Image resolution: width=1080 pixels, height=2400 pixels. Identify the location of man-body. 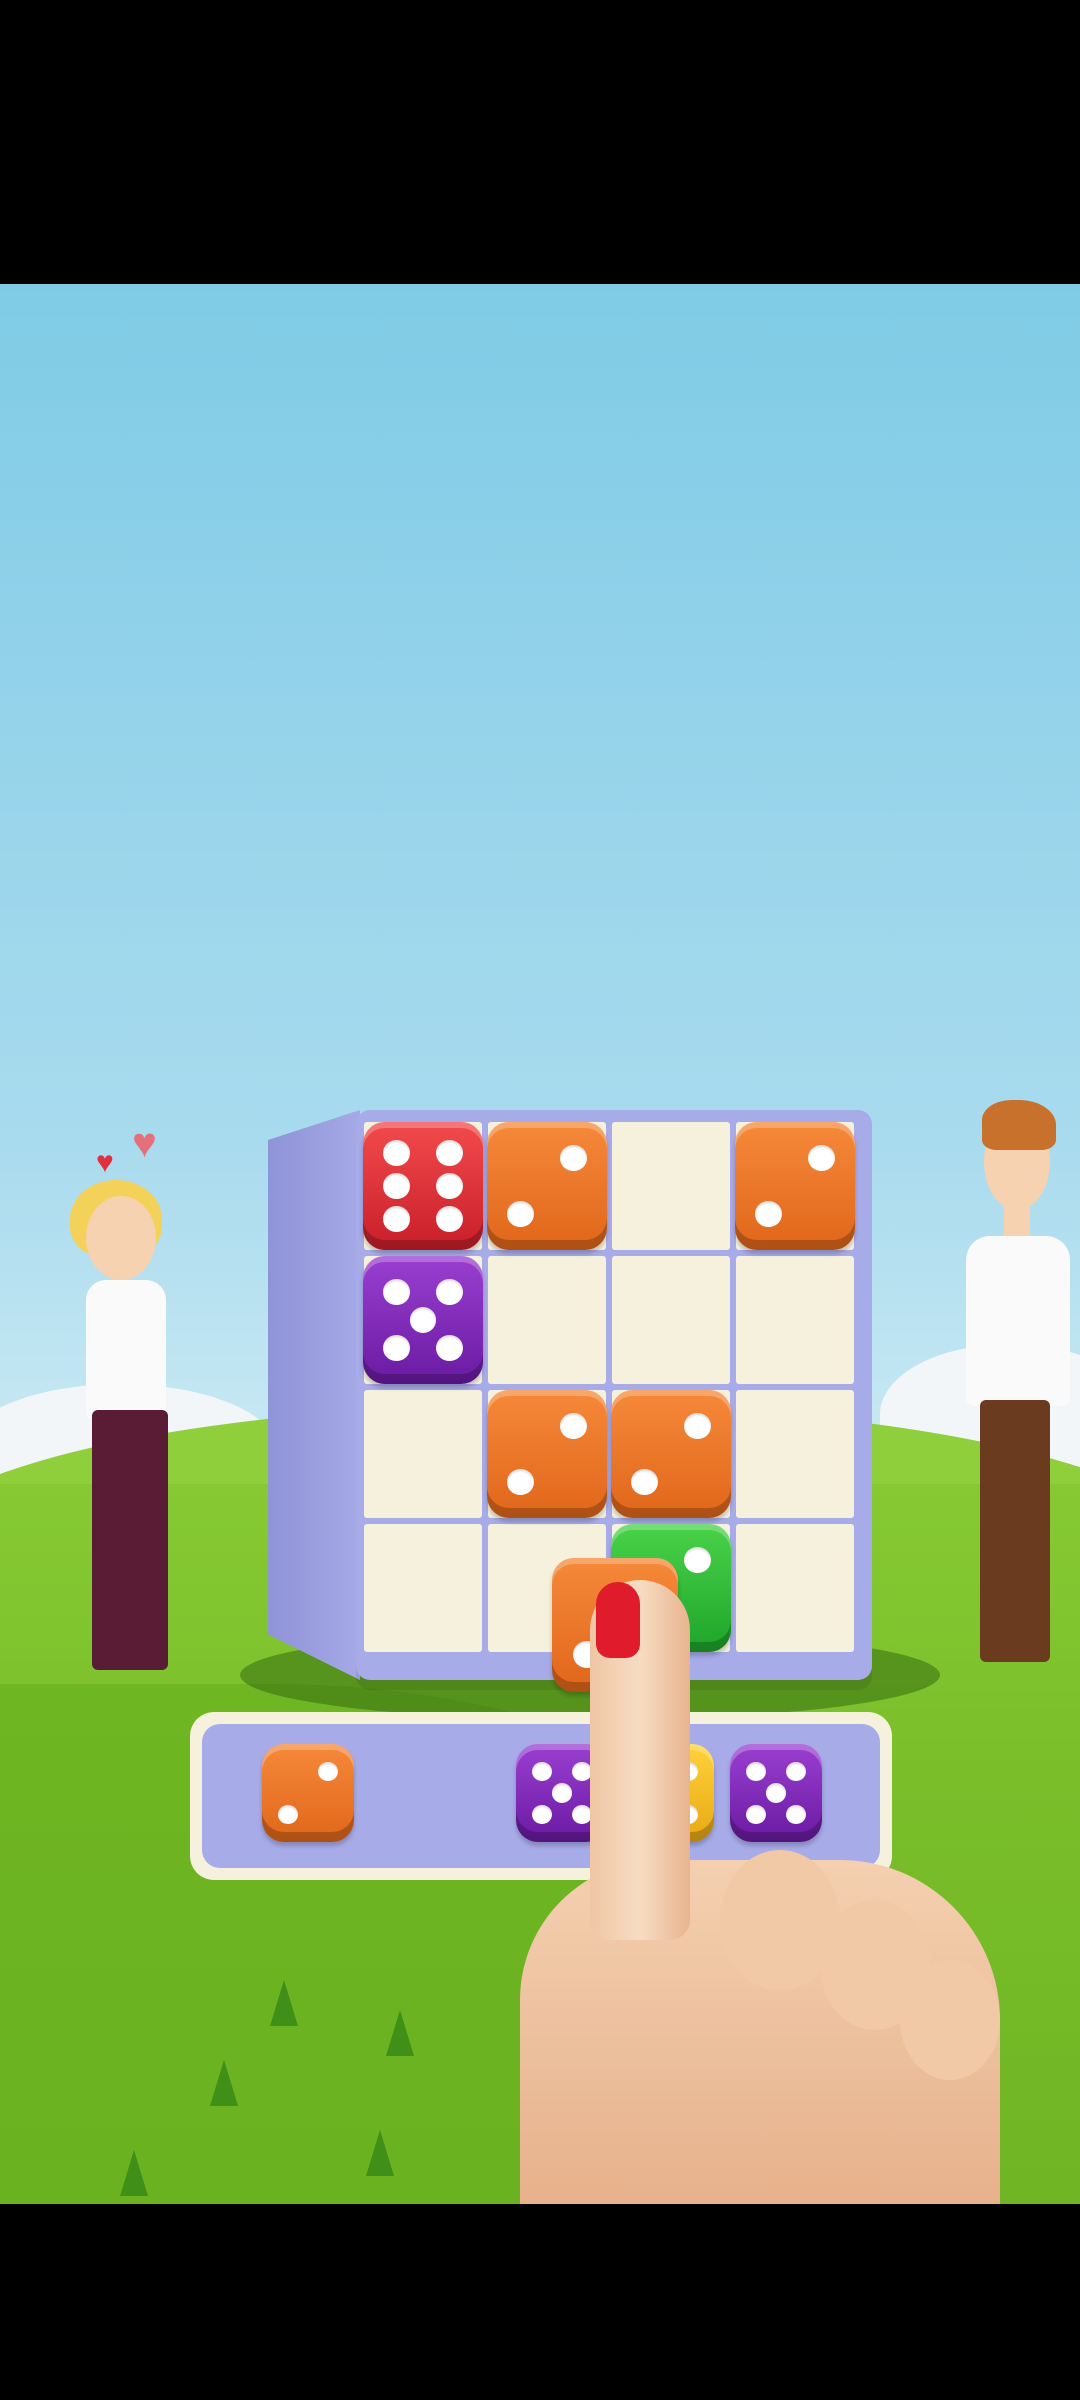
(1018, 1321).